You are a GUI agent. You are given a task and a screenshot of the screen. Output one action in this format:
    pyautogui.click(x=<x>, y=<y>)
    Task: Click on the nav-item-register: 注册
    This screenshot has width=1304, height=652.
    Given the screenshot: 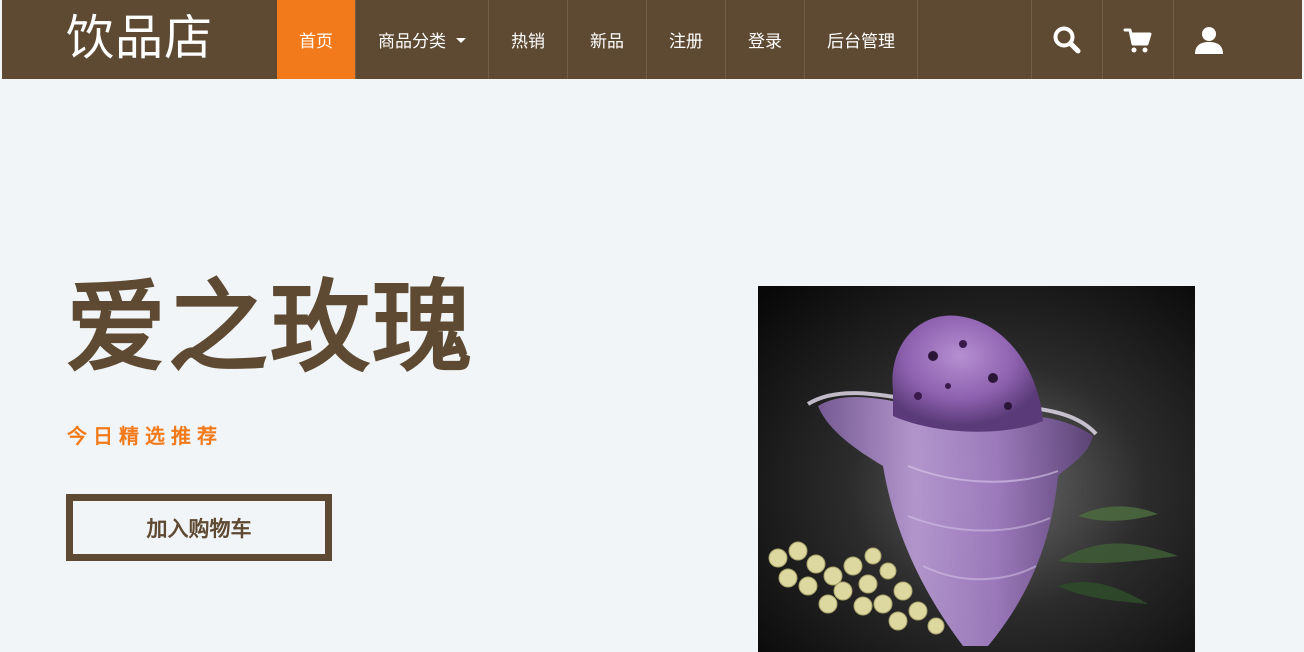 What is the action you would take?
    pyautogui.click(x=685, y=39)
    